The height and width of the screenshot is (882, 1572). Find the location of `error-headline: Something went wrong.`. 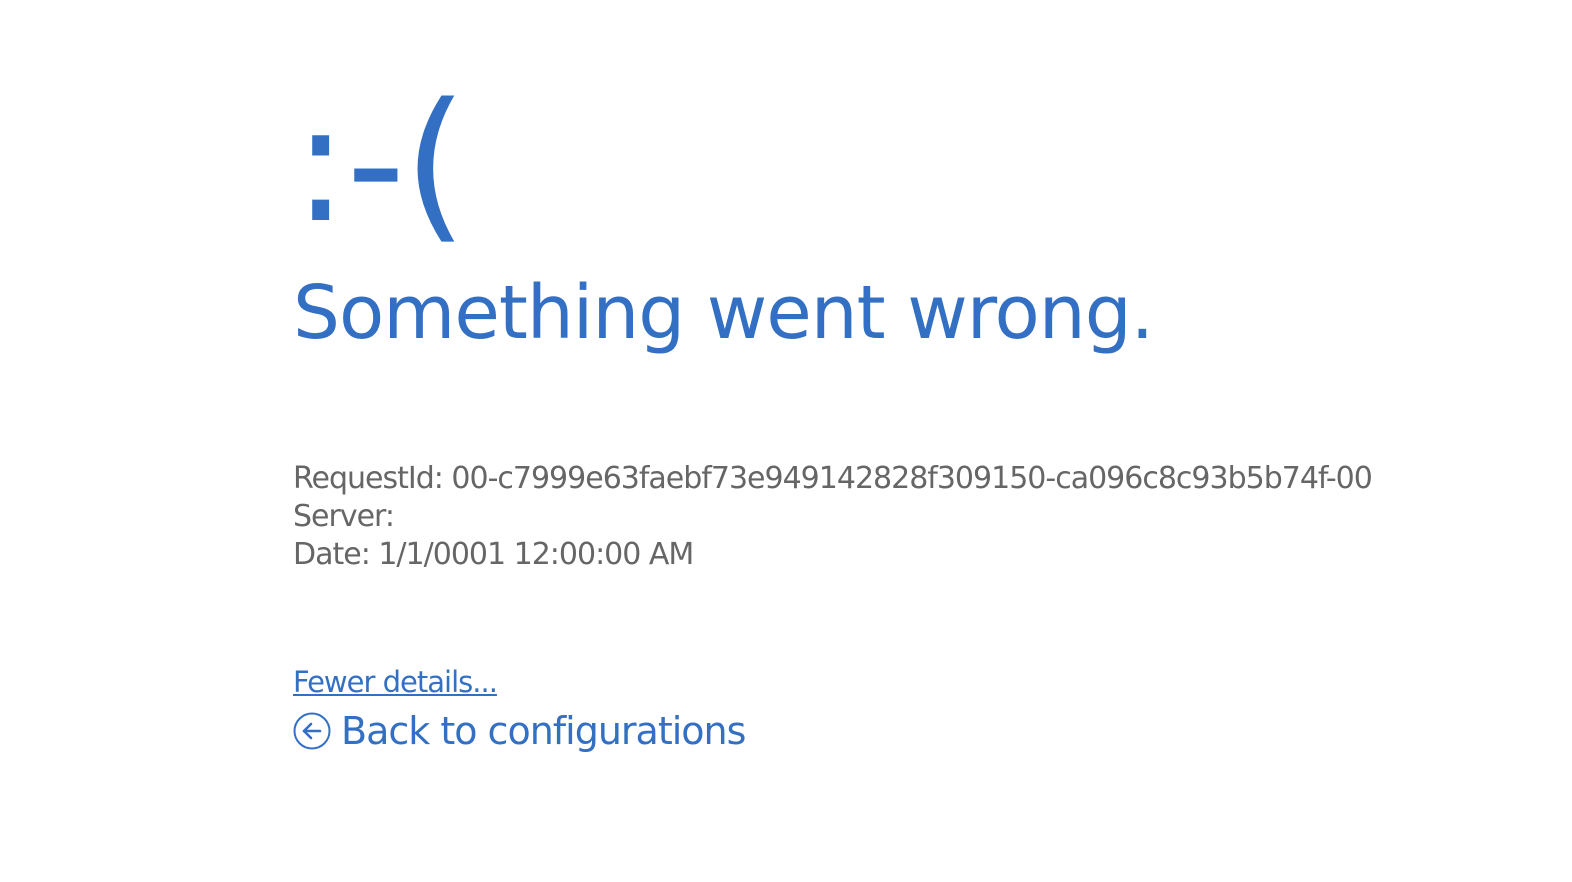

error-headline: Something went wrong. is located at coordinates (723, 313).